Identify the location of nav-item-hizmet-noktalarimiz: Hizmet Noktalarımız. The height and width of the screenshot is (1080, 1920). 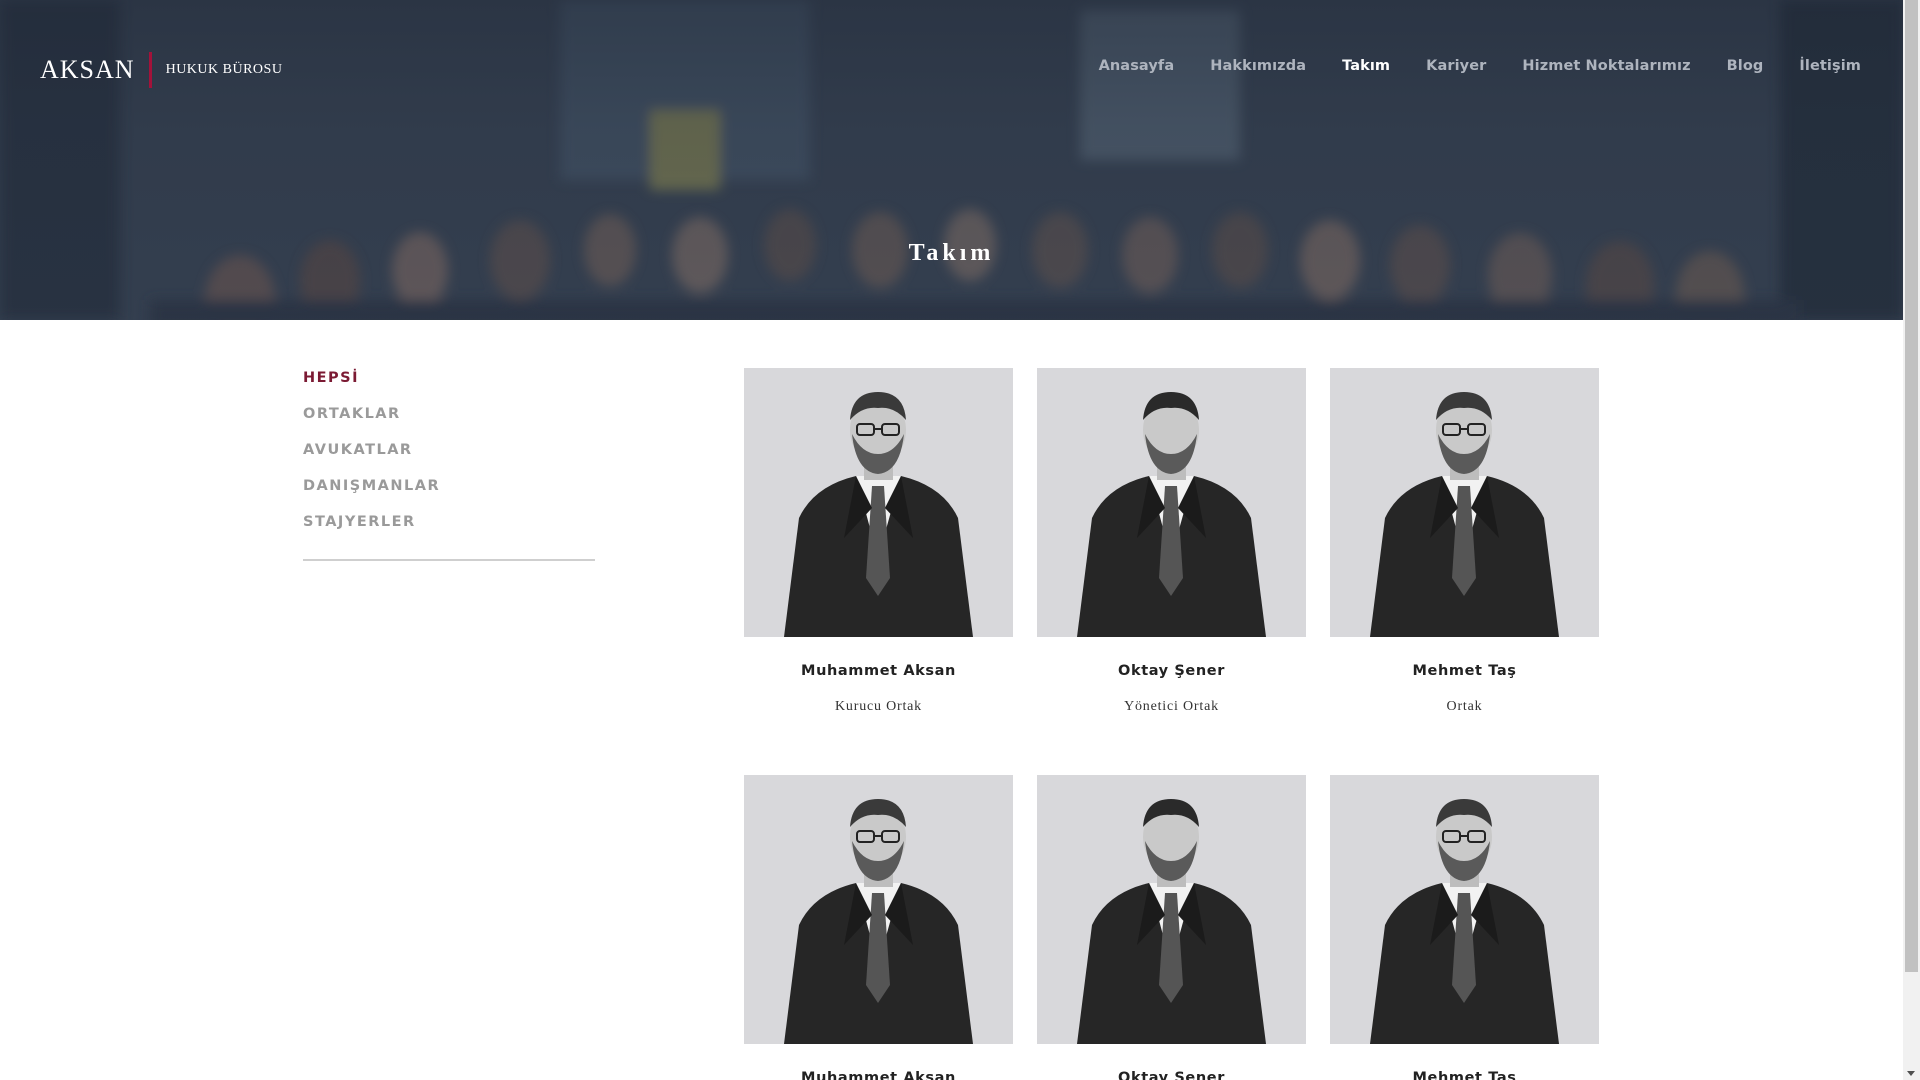
(1606, 66).